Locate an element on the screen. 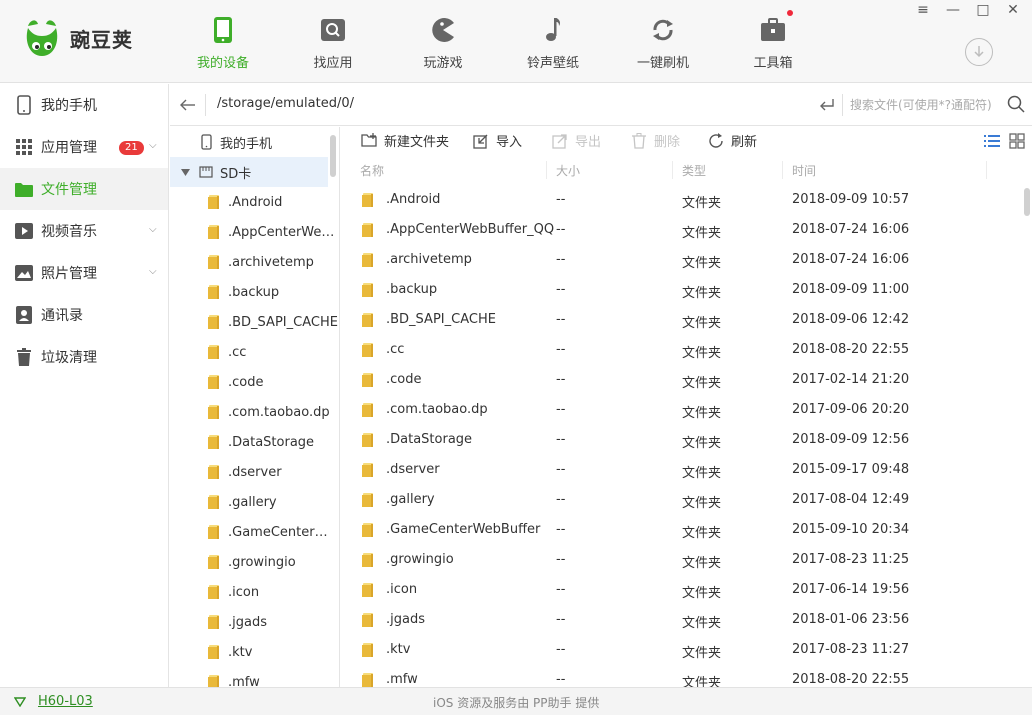 This screenshot has width=1032, height=715. tree-item-folder: .archivetemp is located at coordinates (254, 262).